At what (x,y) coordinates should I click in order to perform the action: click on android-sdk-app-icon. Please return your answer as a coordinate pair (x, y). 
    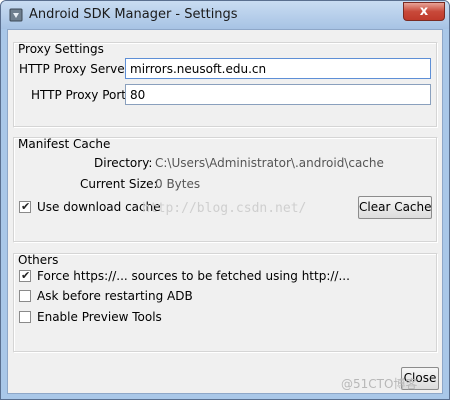
    Looking at the image, I should click on (16, 15).